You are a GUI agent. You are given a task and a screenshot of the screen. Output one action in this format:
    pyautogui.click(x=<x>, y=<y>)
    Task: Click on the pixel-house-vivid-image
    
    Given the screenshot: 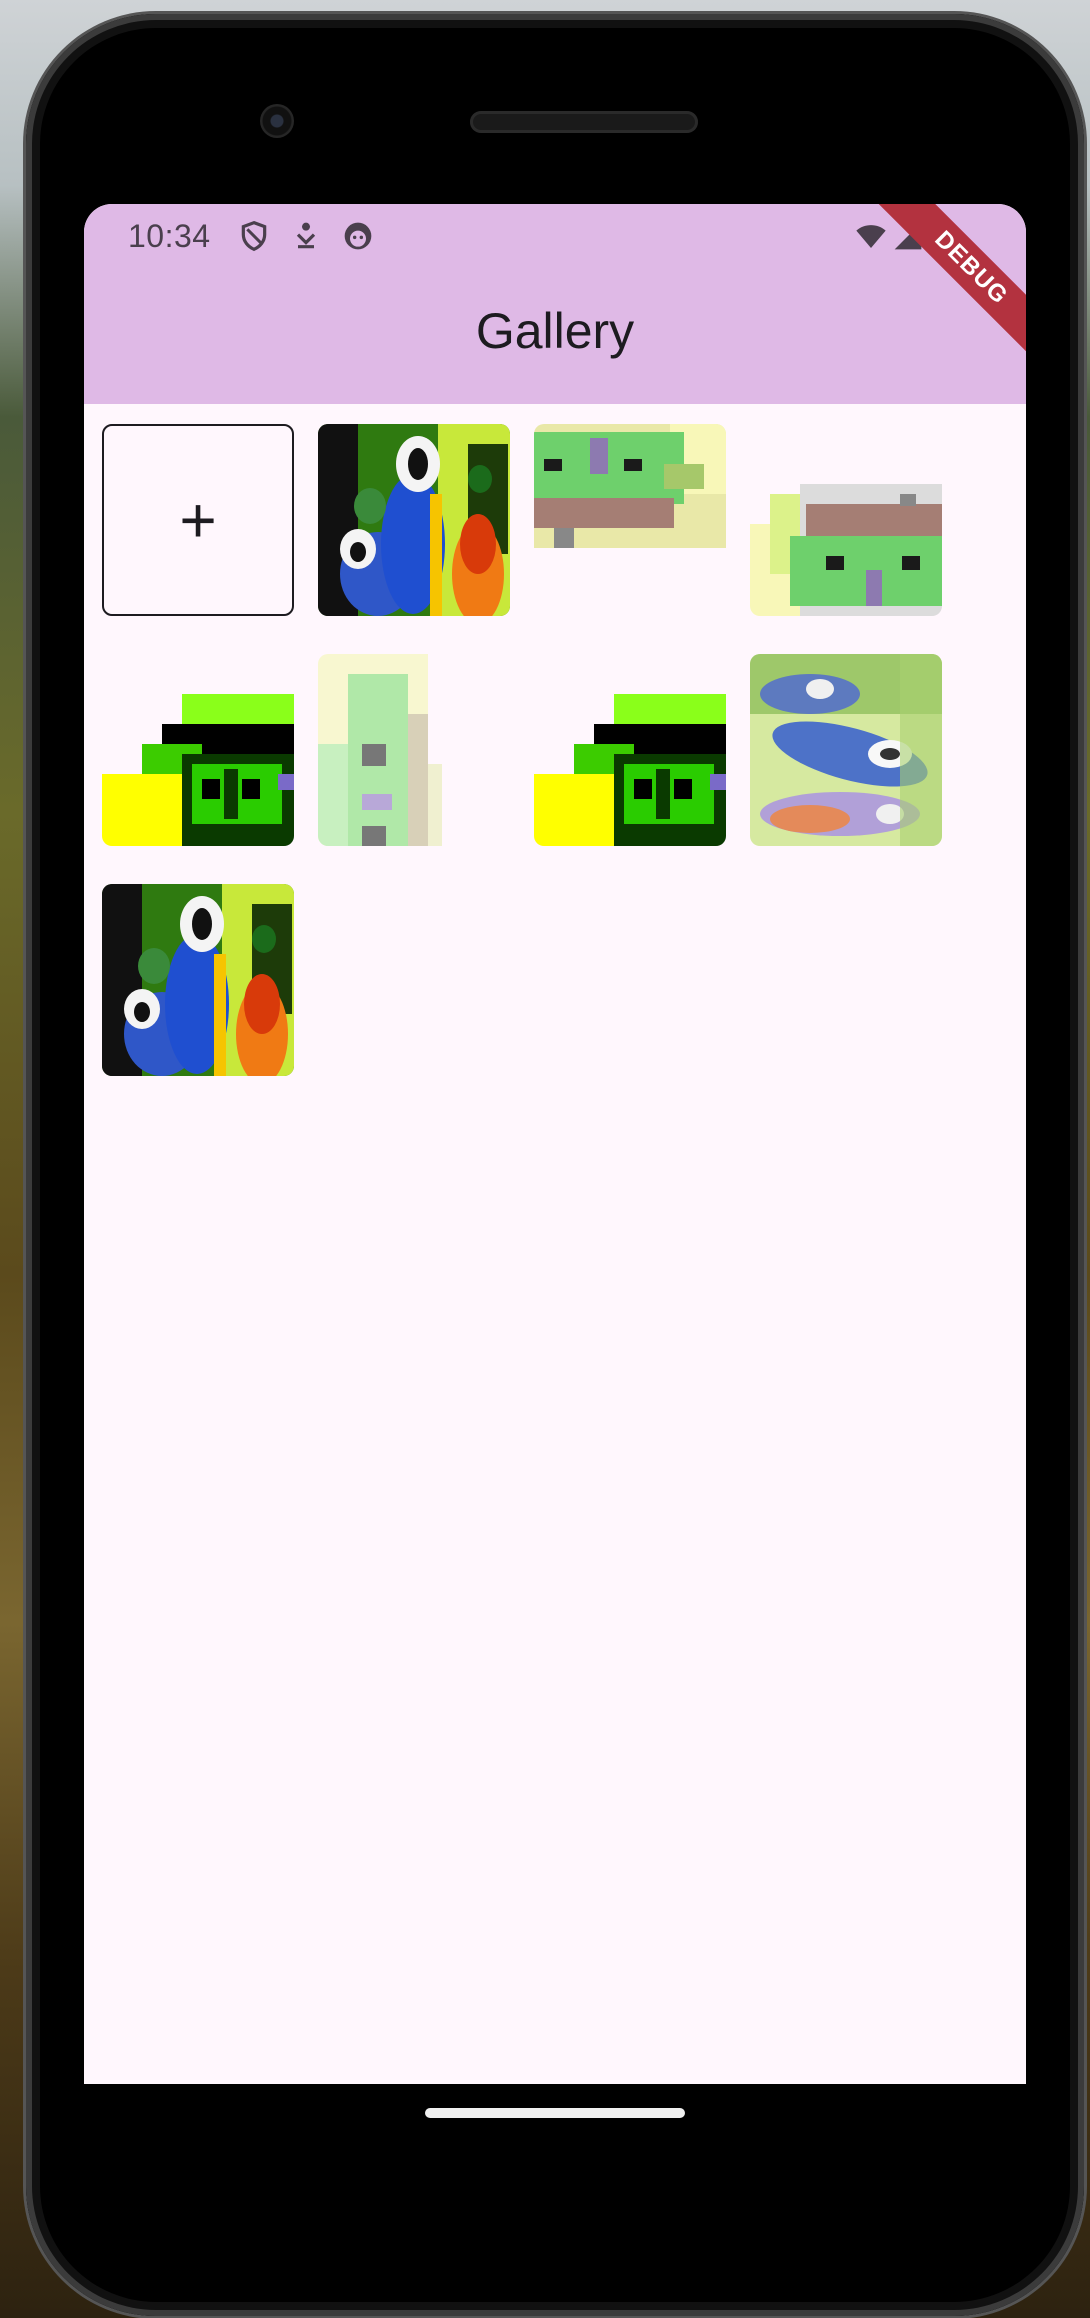 What is the action you would take?
    pyautogui.click(x=198, y=750)
    